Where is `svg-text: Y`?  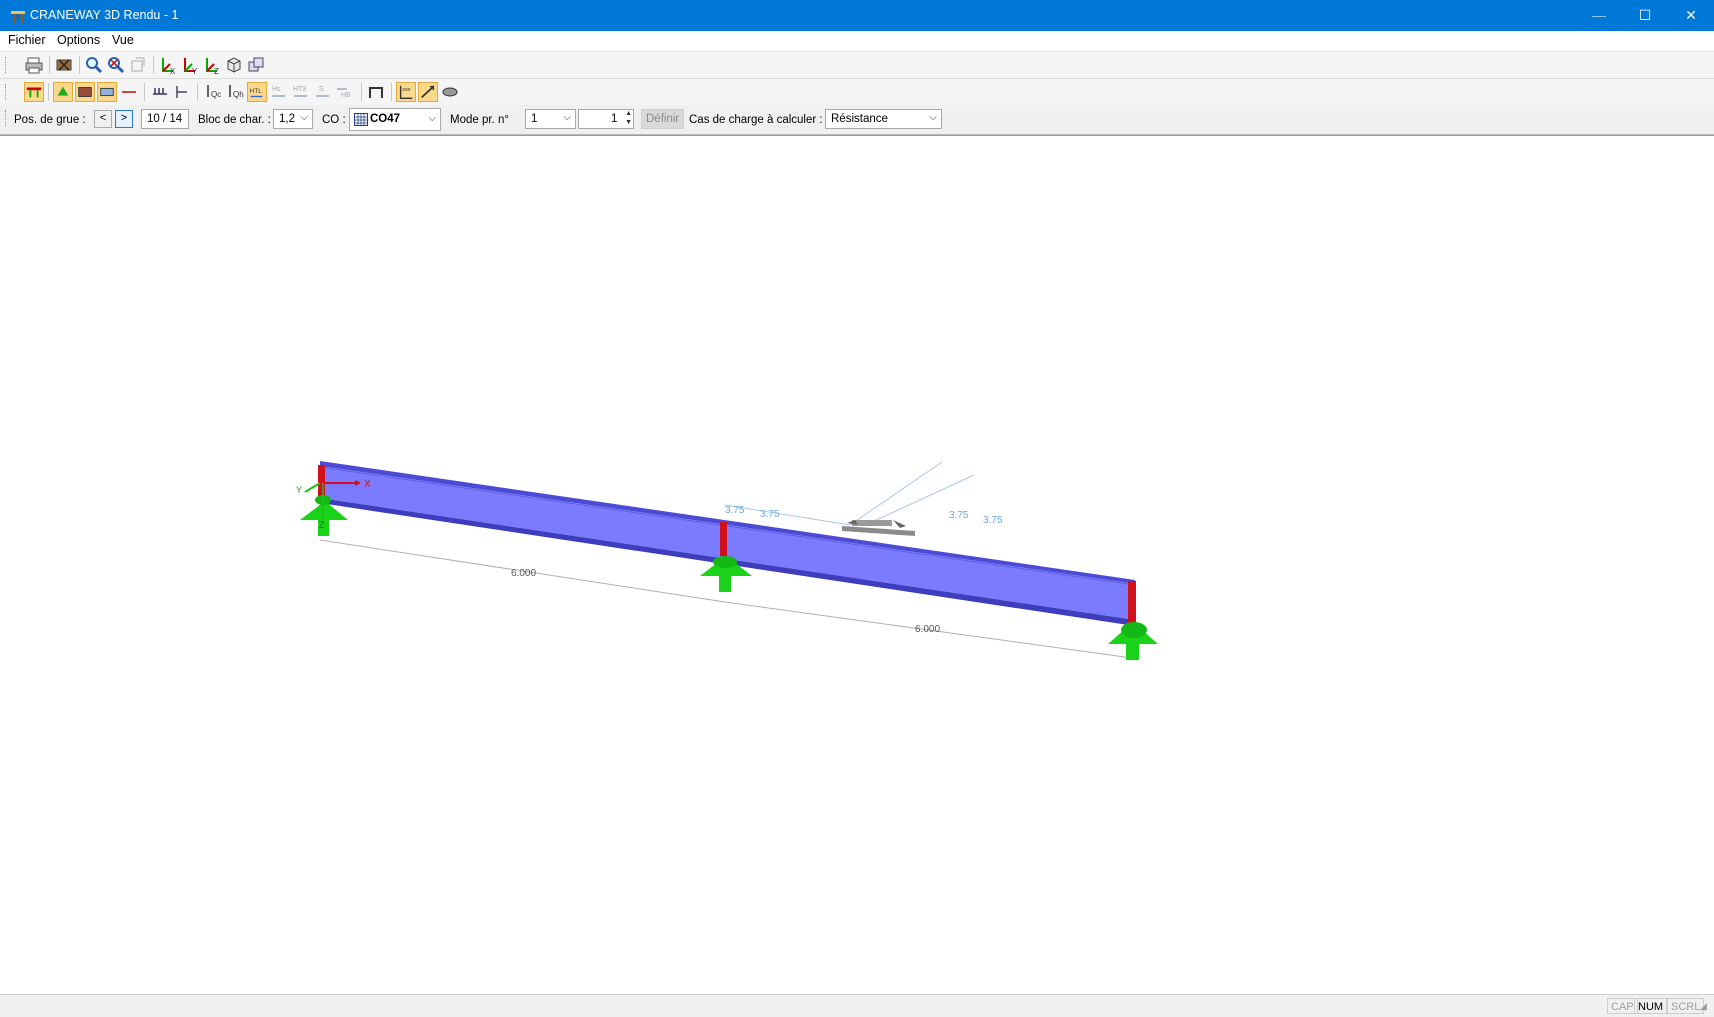 svg-text: Y is located at coordinates (195, 71).